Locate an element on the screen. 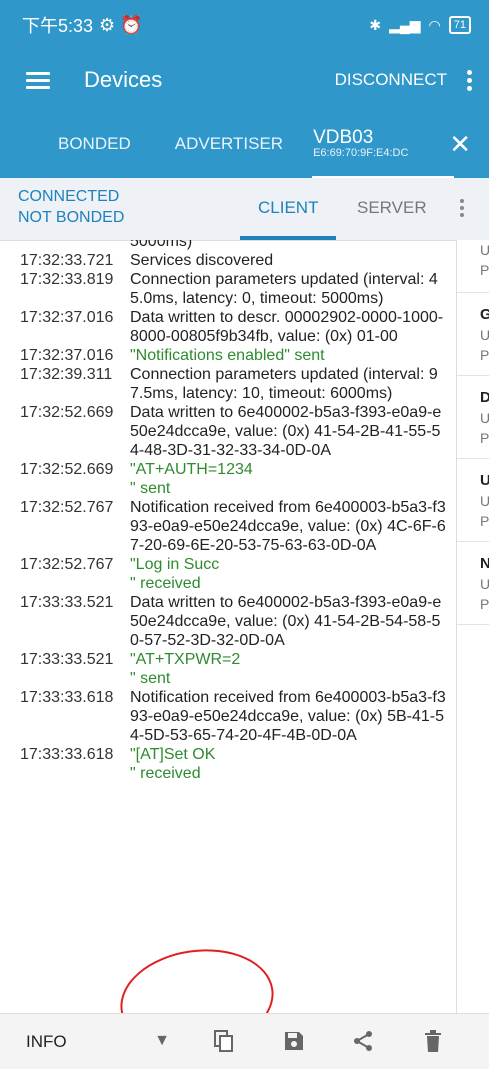  tab-server: SERVER is located at coordinates (392, 208).